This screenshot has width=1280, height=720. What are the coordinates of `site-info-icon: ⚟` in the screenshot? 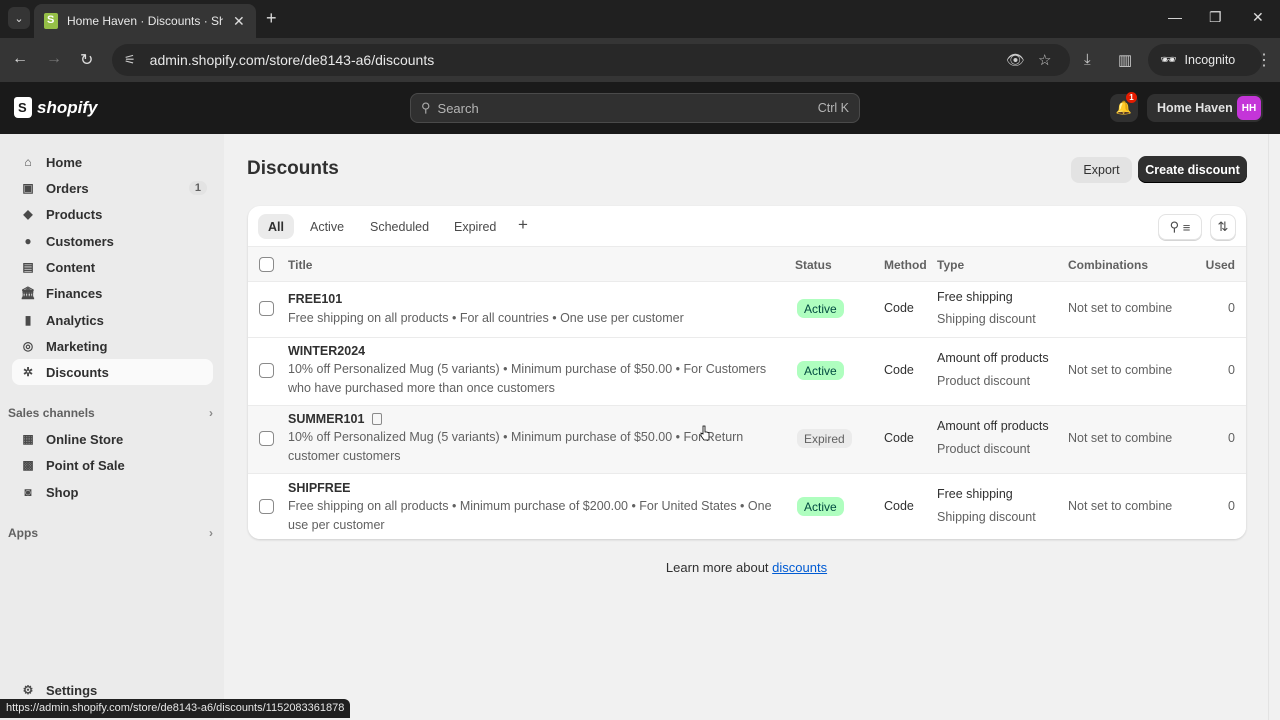 It's located at (130, 60).